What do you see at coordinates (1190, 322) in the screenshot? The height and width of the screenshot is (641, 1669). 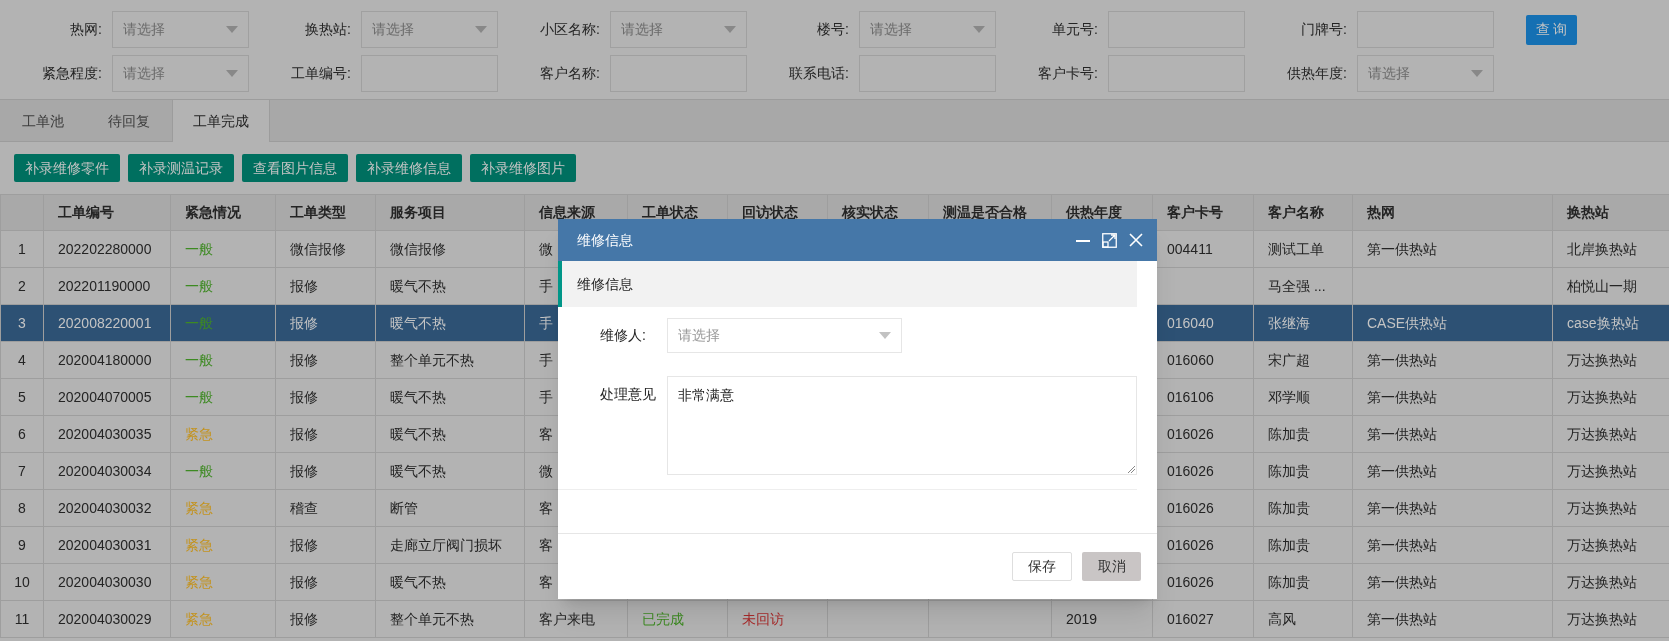 I see `table-cell: 016040` at bounding box center [1190, 322].